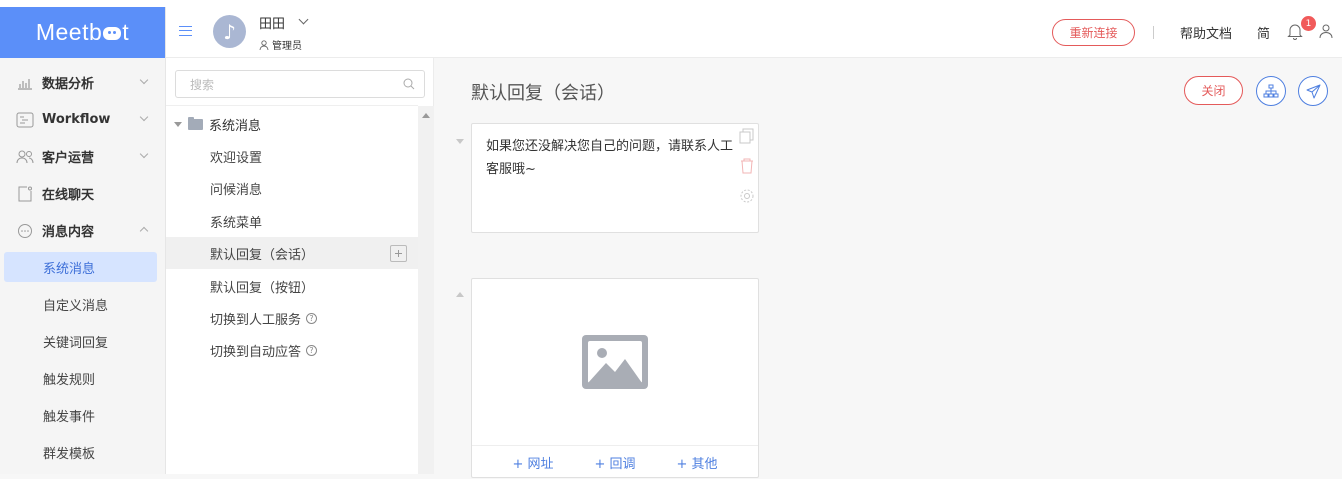 The height and width of the screenshot is (479, 1342). What do you see at coordinates (202, 84) in the screenshot?
I see `search-placeholder: 搜索` at bounding box center [202, 84].